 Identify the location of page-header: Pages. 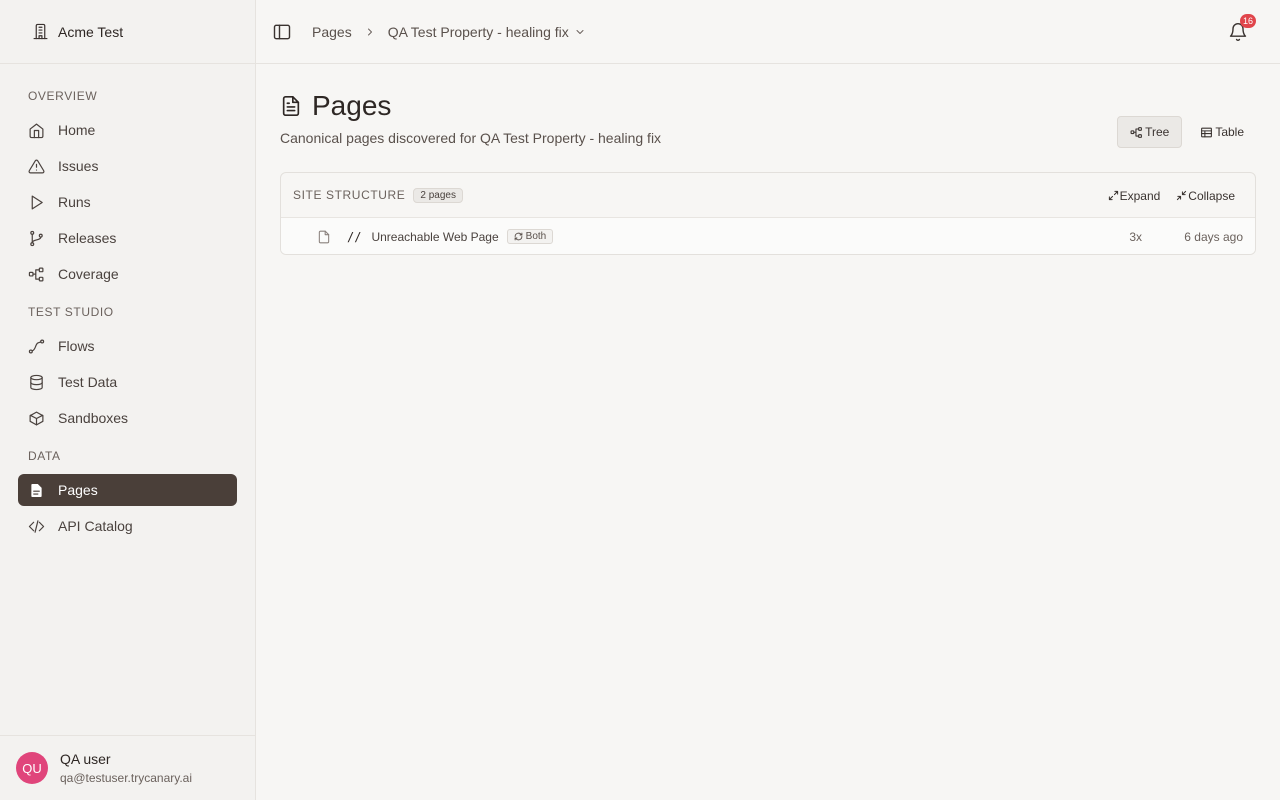
(335, 106).